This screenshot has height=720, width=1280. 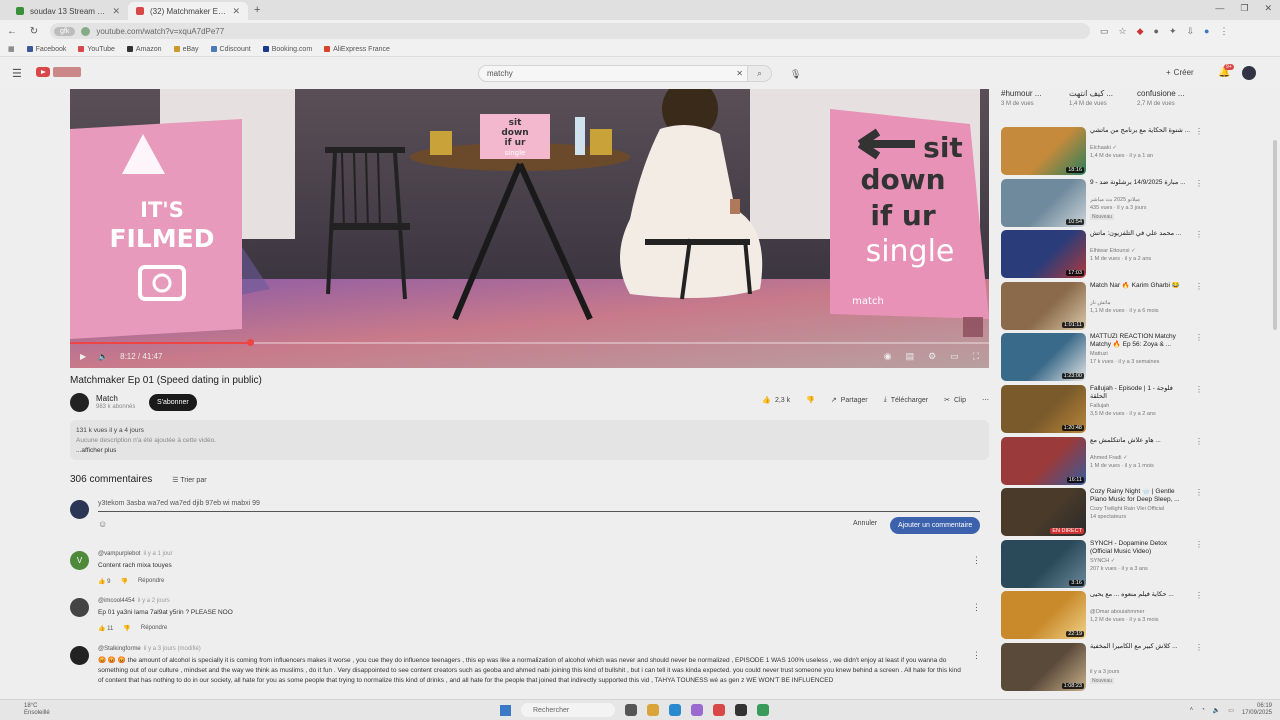 I want to click on clear-search-icon: ✕, so click(x=739, y=73).